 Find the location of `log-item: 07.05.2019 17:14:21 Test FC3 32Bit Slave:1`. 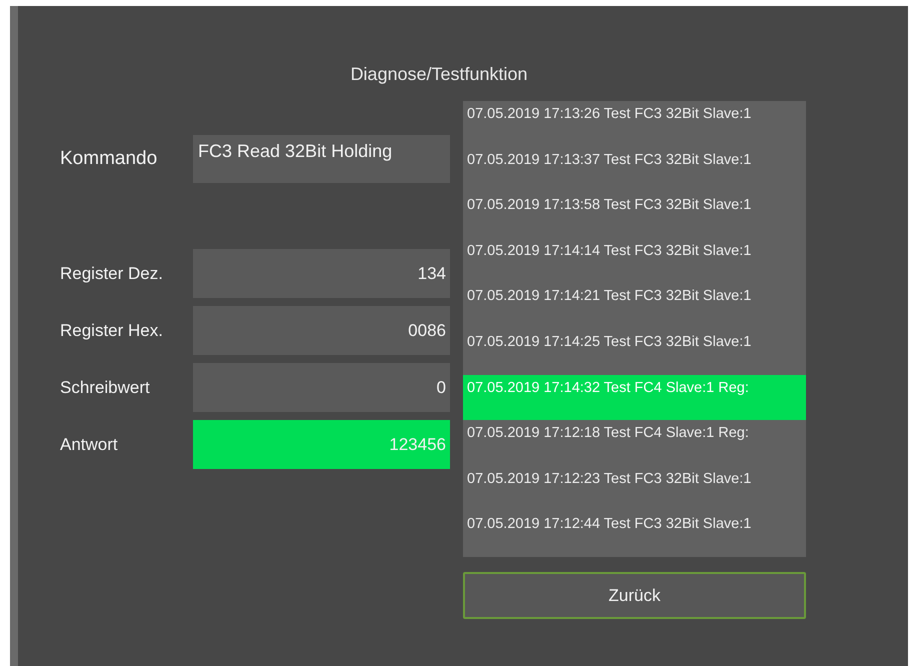

log-item: 07.05.2019 17:14:21 Test FC3 32Bit Slave:1 is located at coordinates (634, 306).